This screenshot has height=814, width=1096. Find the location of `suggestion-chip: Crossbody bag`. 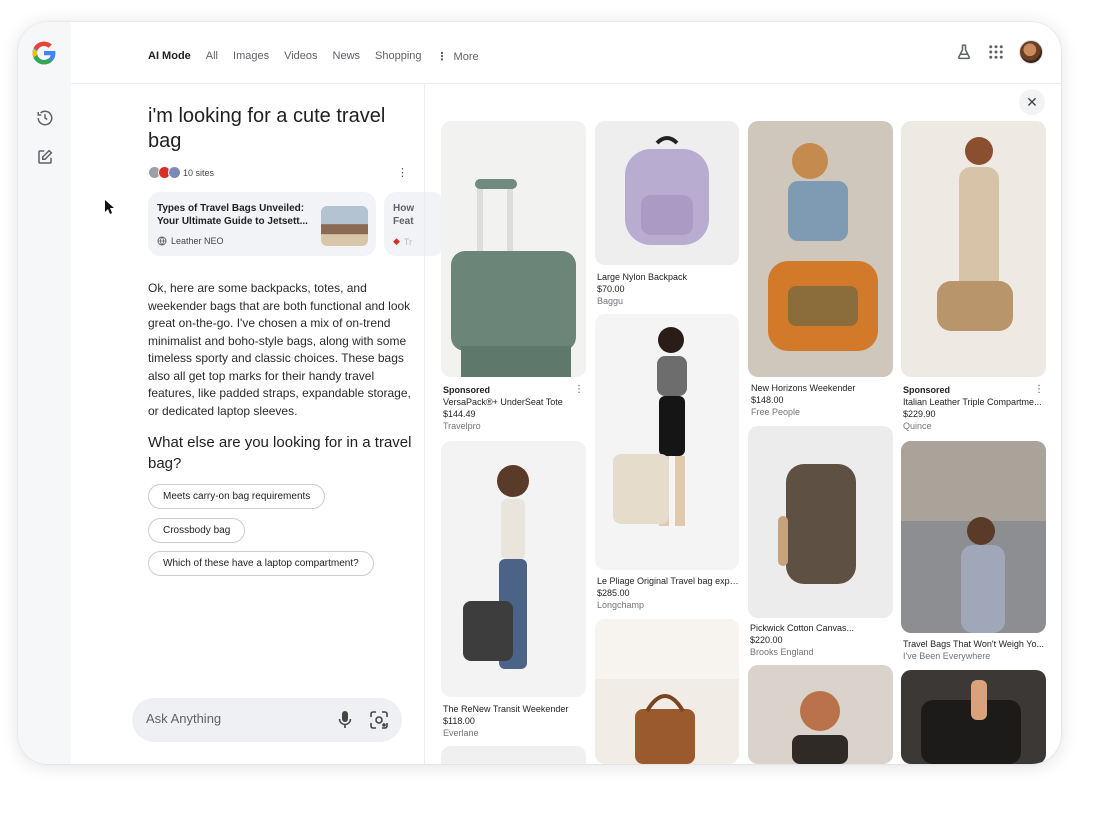

suggestion-chip: Crossbody bag is located at coordinates (197, 530).